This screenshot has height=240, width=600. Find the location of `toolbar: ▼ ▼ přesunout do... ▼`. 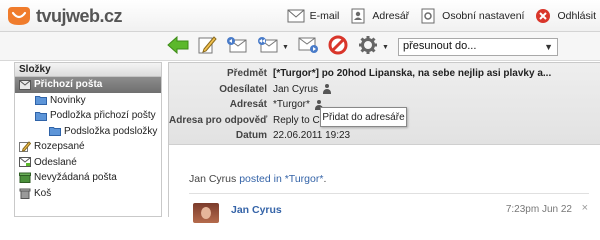

toolbar: ▼ ▼ přesunout do... ▼ is located at coordinates (300, 46).